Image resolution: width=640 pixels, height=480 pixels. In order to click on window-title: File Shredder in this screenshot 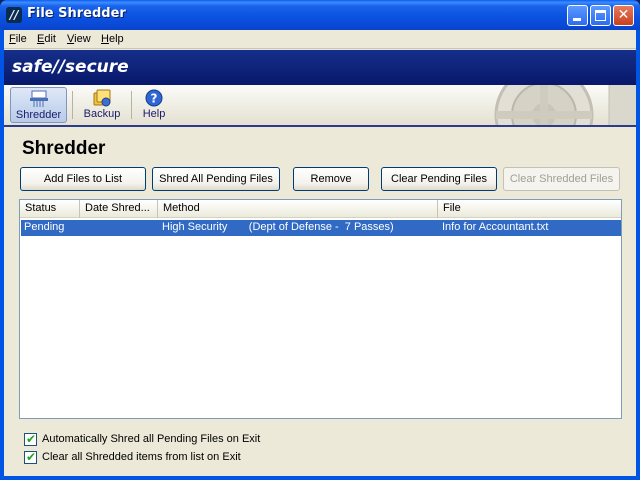, I will do `click(76, 13)`.